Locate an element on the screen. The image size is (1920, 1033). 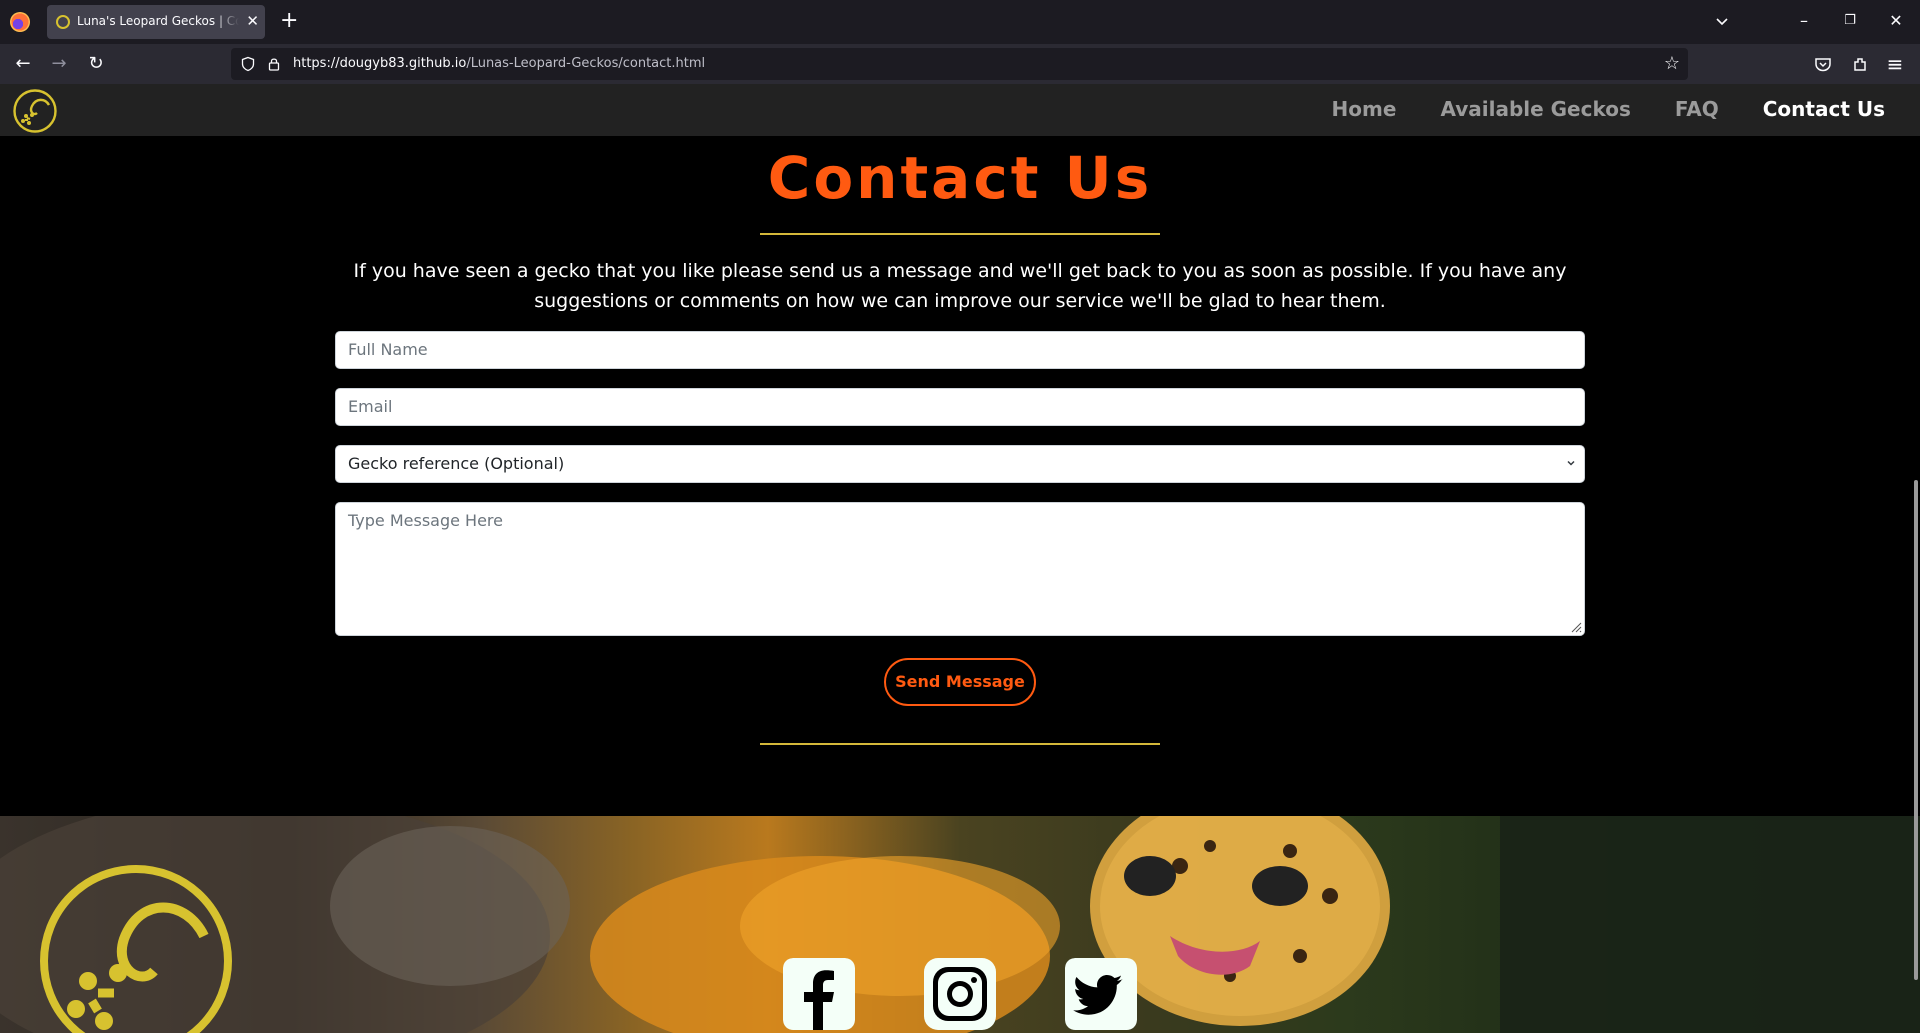
gecko-reference-value: Gecko reference (Optional) is located at coordinates (456, 463).